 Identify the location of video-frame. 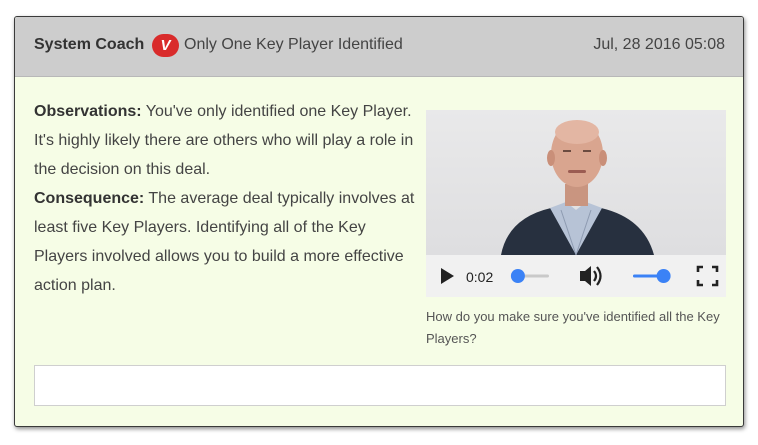
(576, 182).